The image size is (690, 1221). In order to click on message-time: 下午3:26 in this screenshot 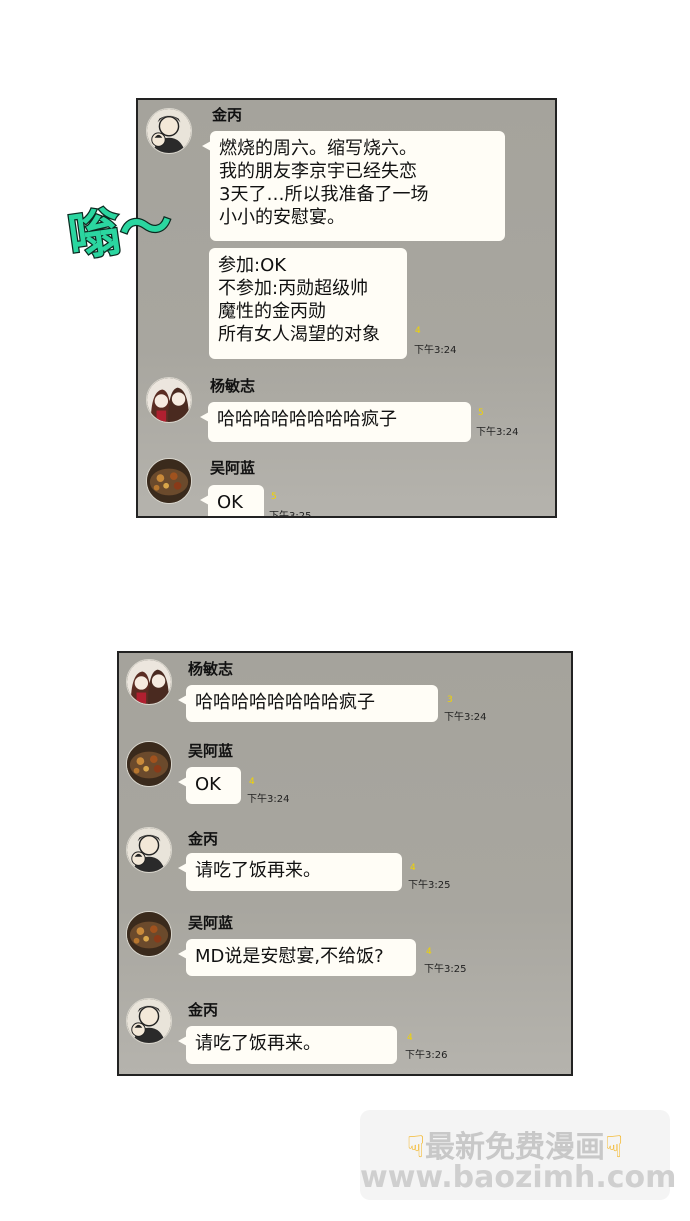, I will do `click(426, 1055)`.